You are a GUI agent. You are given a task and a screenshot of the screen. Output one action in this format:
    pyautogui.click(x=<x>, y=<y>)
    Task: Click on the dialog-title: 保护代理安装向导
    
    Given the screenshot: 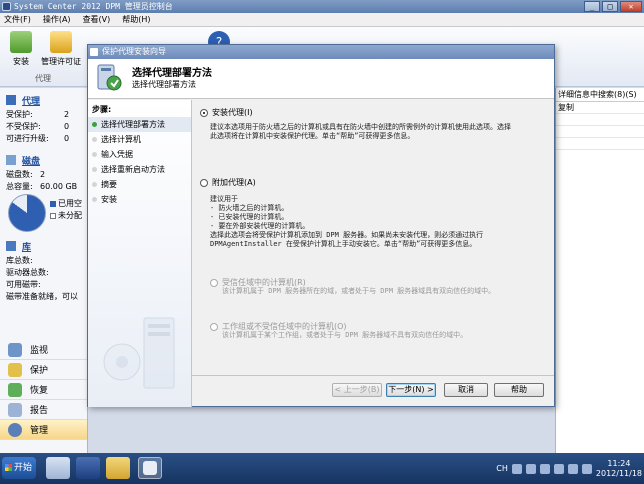 What is the action you would take?
    pyautogui.click(x=134, y=51)
    